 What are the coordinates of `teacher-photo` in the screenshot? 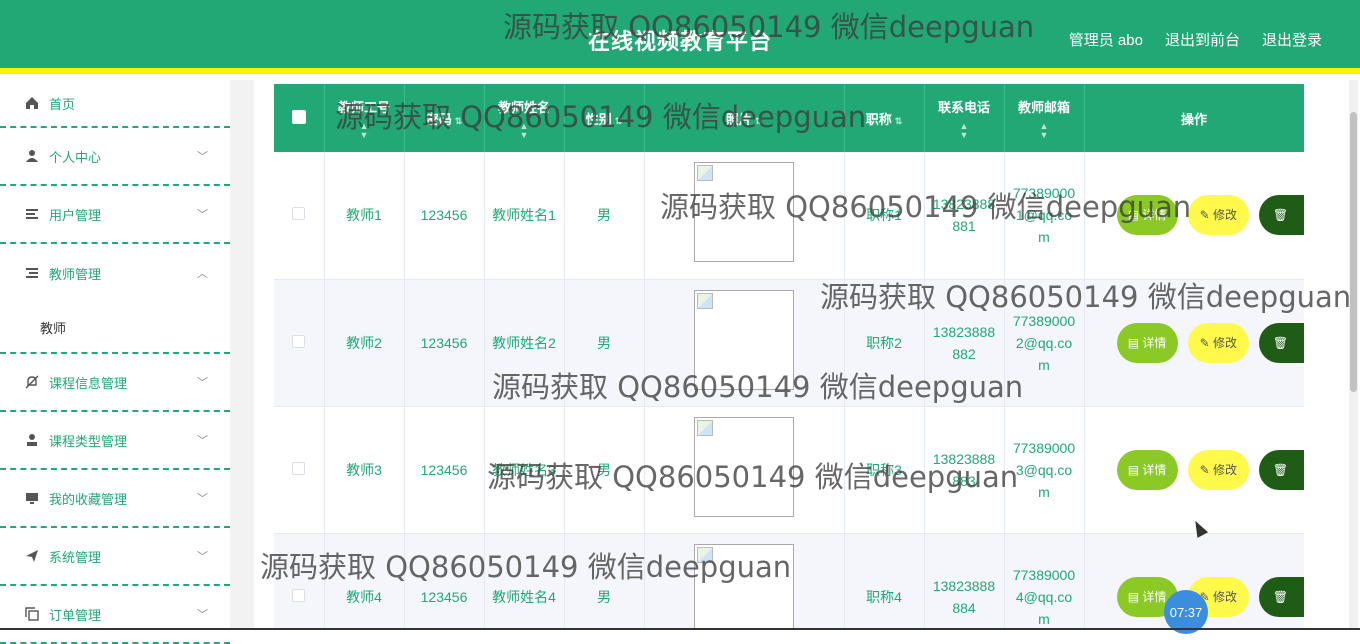 It's located at (744, 212).